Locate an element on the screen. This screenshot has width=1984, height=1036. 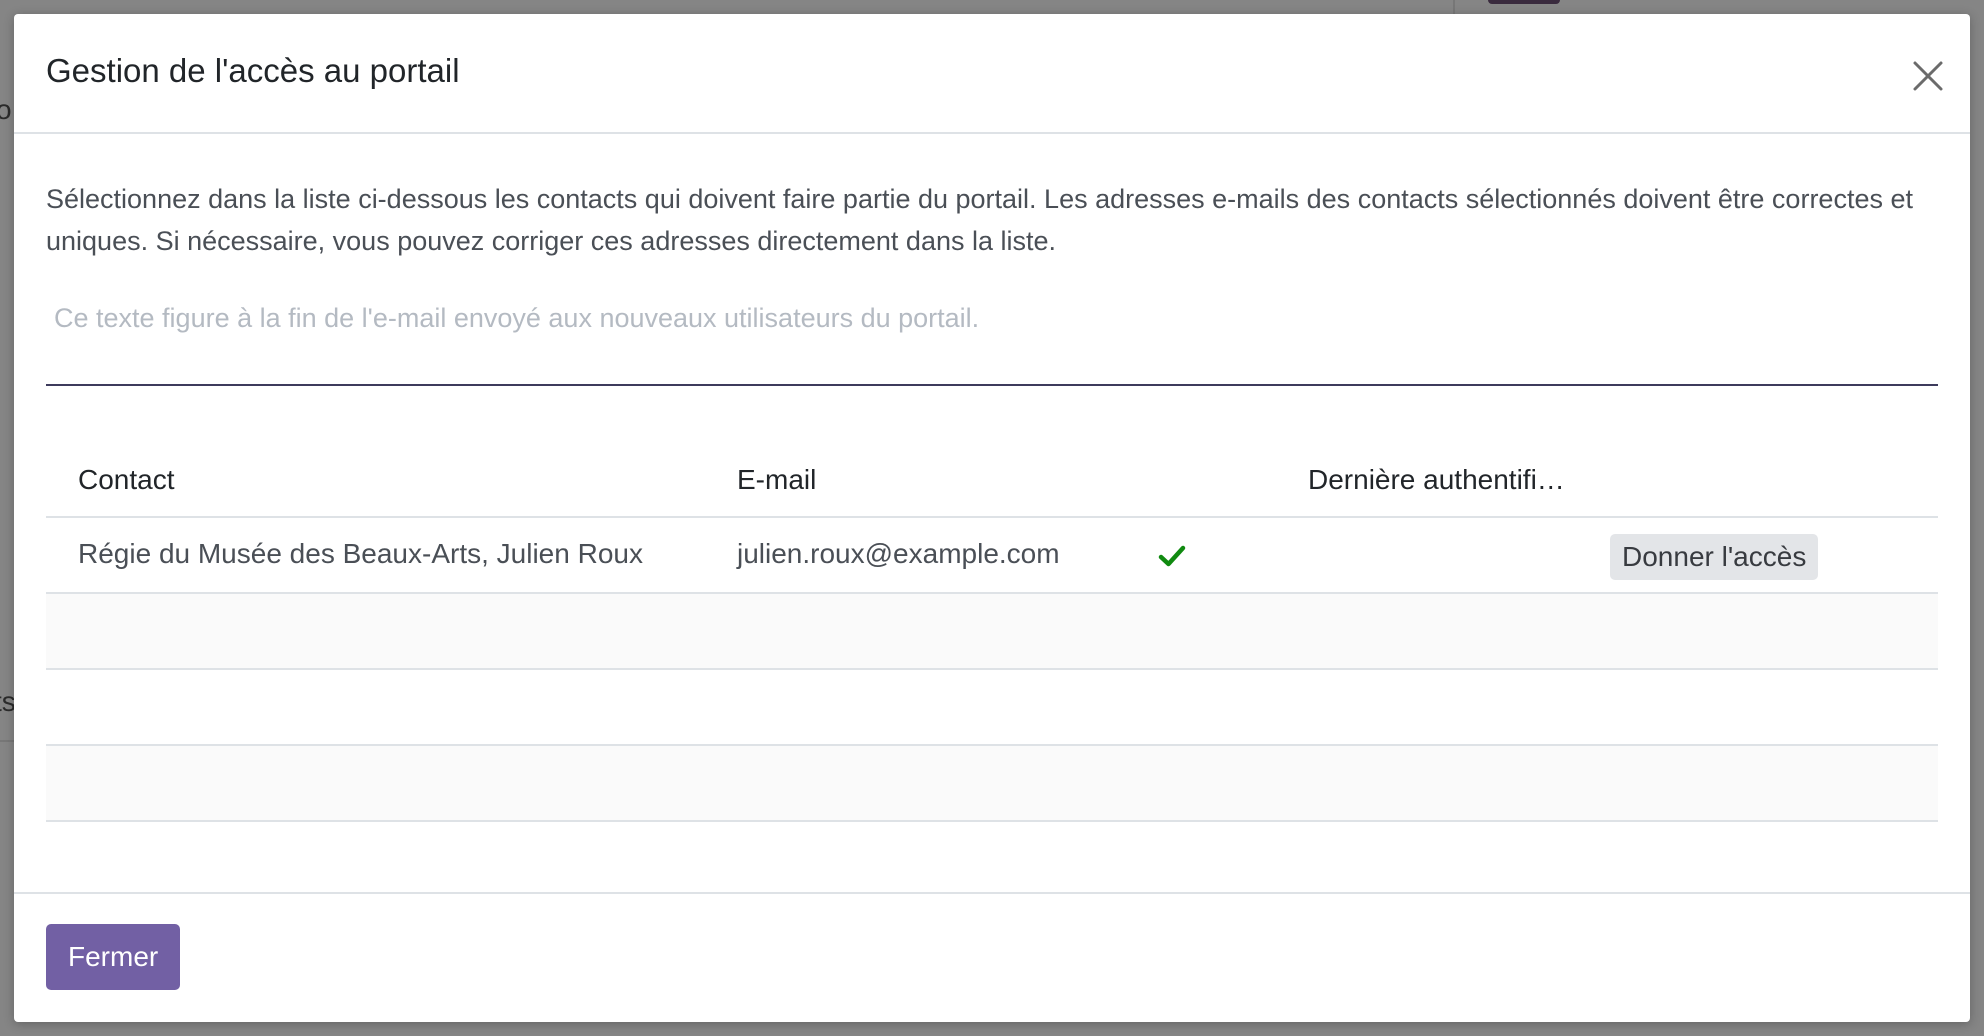
background-tab-indicator is located at coordinates (1524, 2).